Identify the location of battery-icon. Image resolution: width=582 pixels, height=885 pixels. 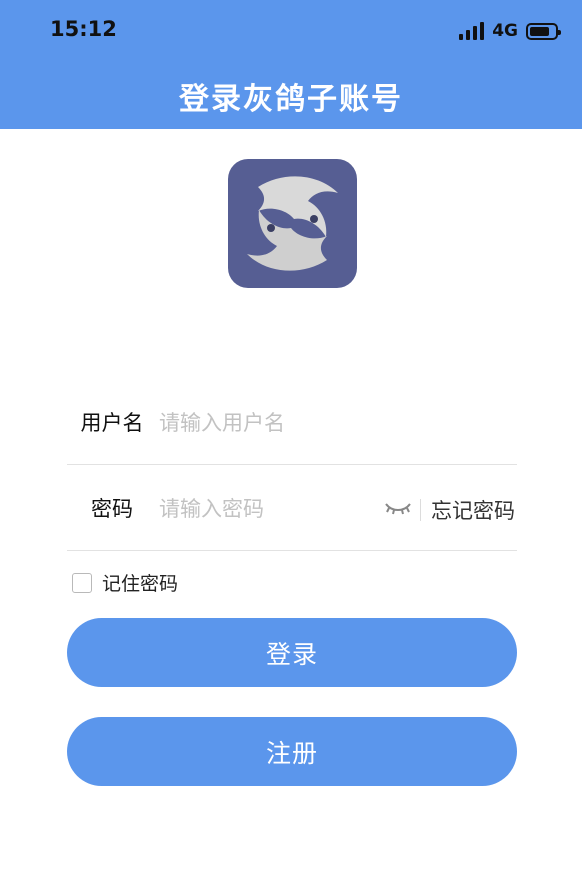
(543, 31).